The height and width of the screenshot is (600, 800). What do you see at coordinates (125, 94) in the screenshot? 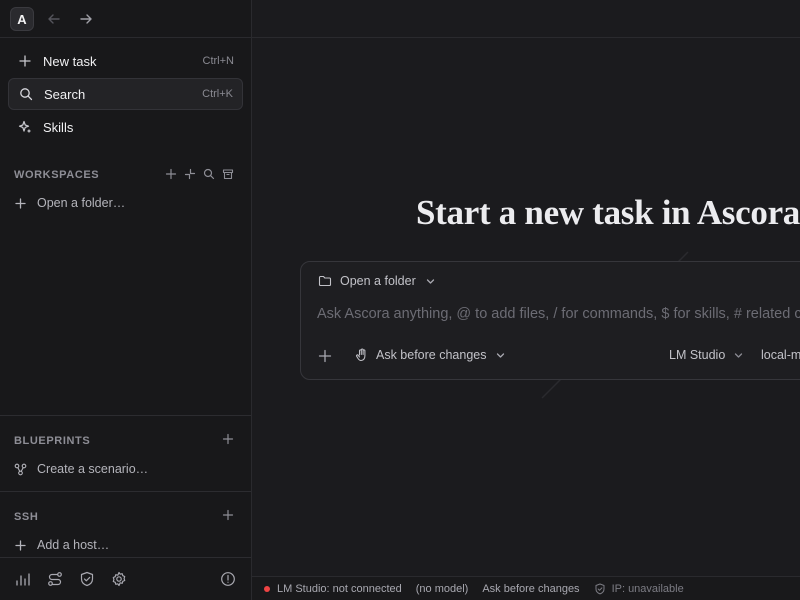
I see `search-button: Search Ctrl+K` at bounding box center [125, 94].